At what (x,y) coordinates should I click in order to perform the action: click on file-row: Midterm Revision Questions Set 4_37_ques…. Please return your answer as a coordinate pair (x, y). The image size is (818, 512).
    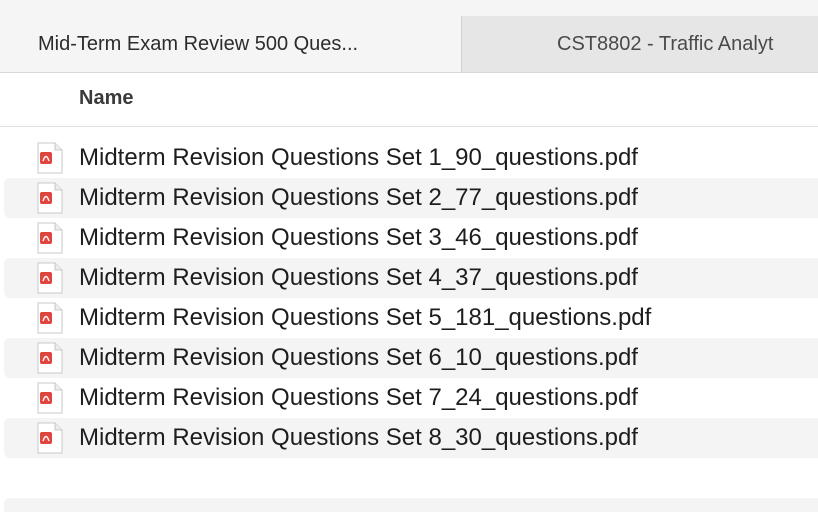
    Looking at the image, I should click on (411, 278).